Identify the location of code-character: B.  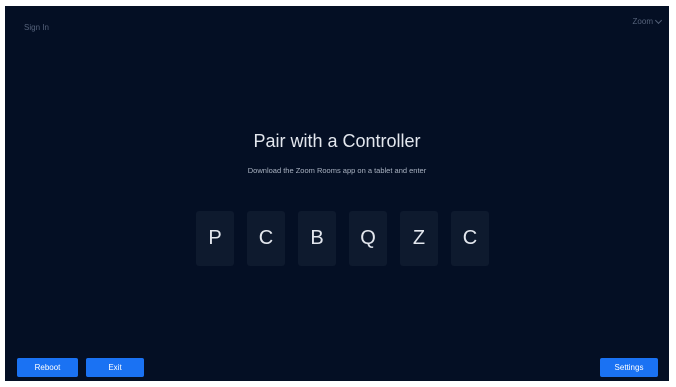
(317, 238).